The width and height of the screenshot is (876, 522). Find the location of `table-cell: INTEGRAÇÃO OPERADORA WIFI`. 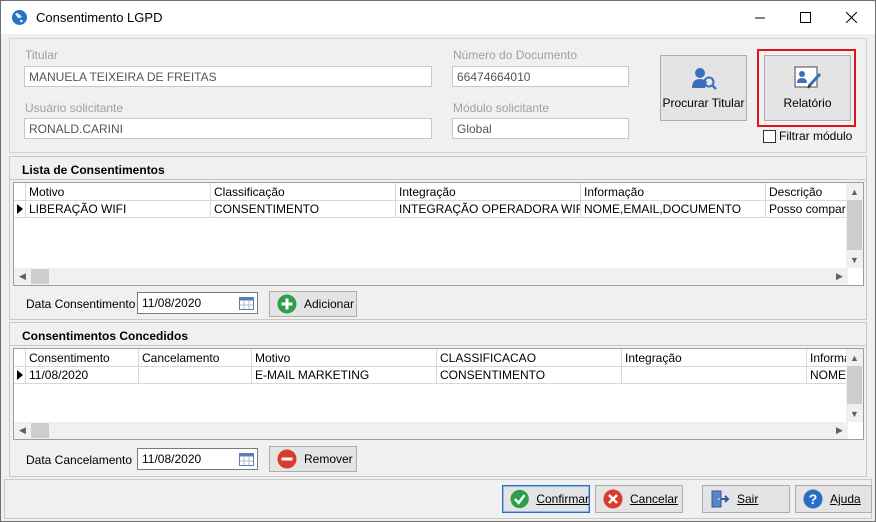

table-cell: INTEGRAÇÃO OPERADORA WIFI is located at coordinates (488, 209).